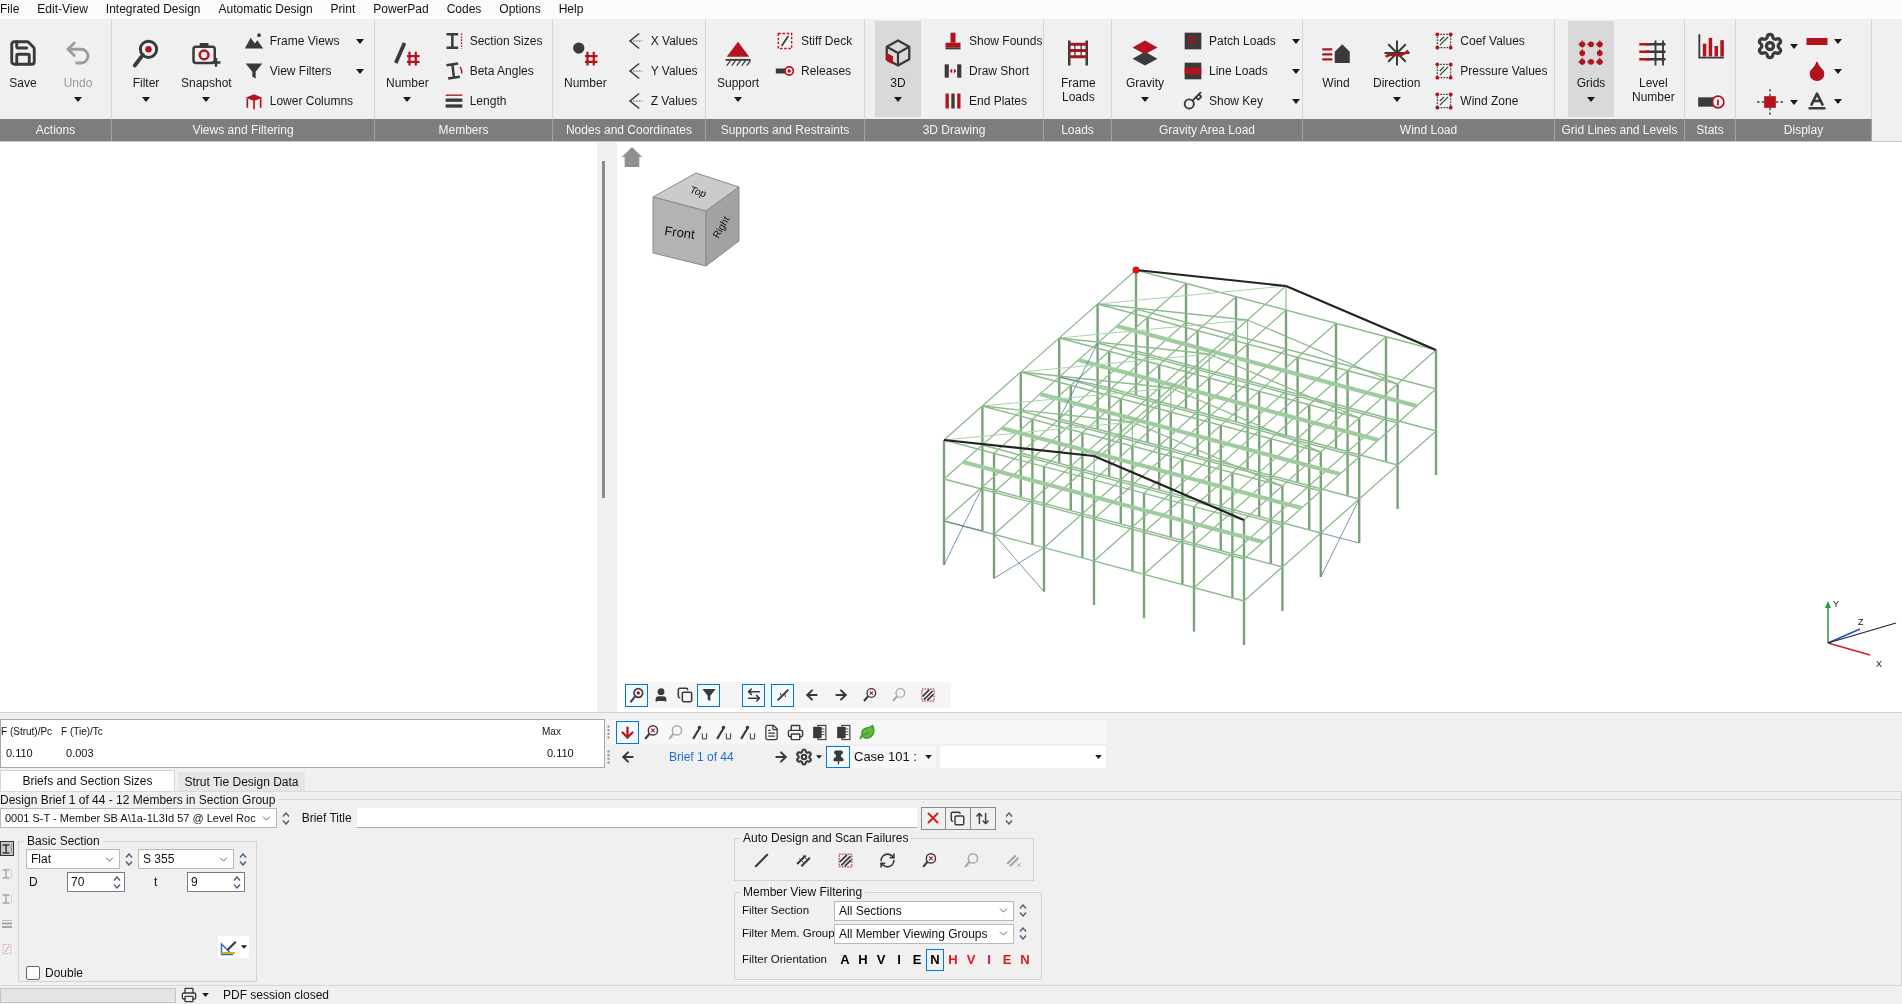 The height and width of the screenshot is (1004, 1902). Describe the element at coordinates (138, 818) in the screenshot. I see `brief-dropdown: 0001 S-T - Member SB A\1a-1L3Id 57 @ Level Roc` at that location.